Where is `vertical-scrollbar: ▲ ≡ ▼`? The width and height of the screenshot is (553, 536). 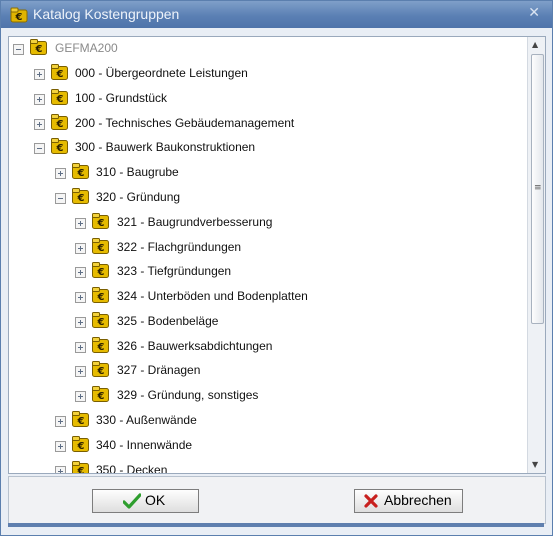
vertical-scrollbar: ▲ ≡ ▼ is located at coordinates (536, 255).